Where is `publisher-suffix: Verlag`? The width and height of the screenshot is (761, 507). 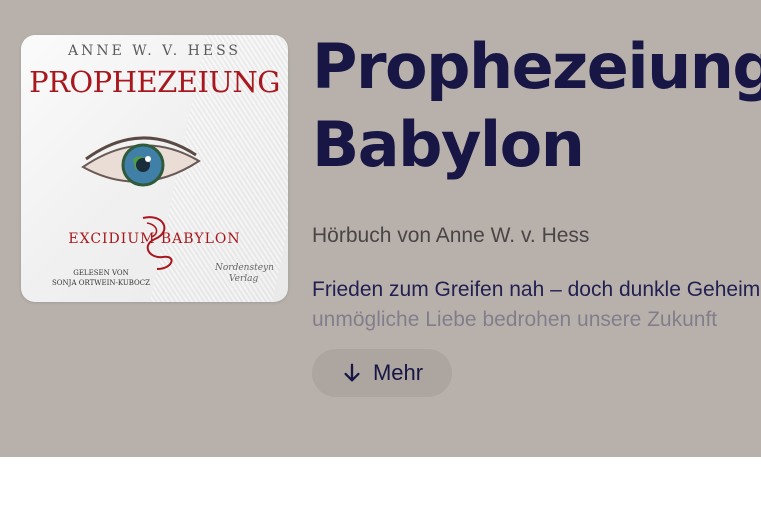 publisher-suffix: Verlag is located at coordinates (244, 279).